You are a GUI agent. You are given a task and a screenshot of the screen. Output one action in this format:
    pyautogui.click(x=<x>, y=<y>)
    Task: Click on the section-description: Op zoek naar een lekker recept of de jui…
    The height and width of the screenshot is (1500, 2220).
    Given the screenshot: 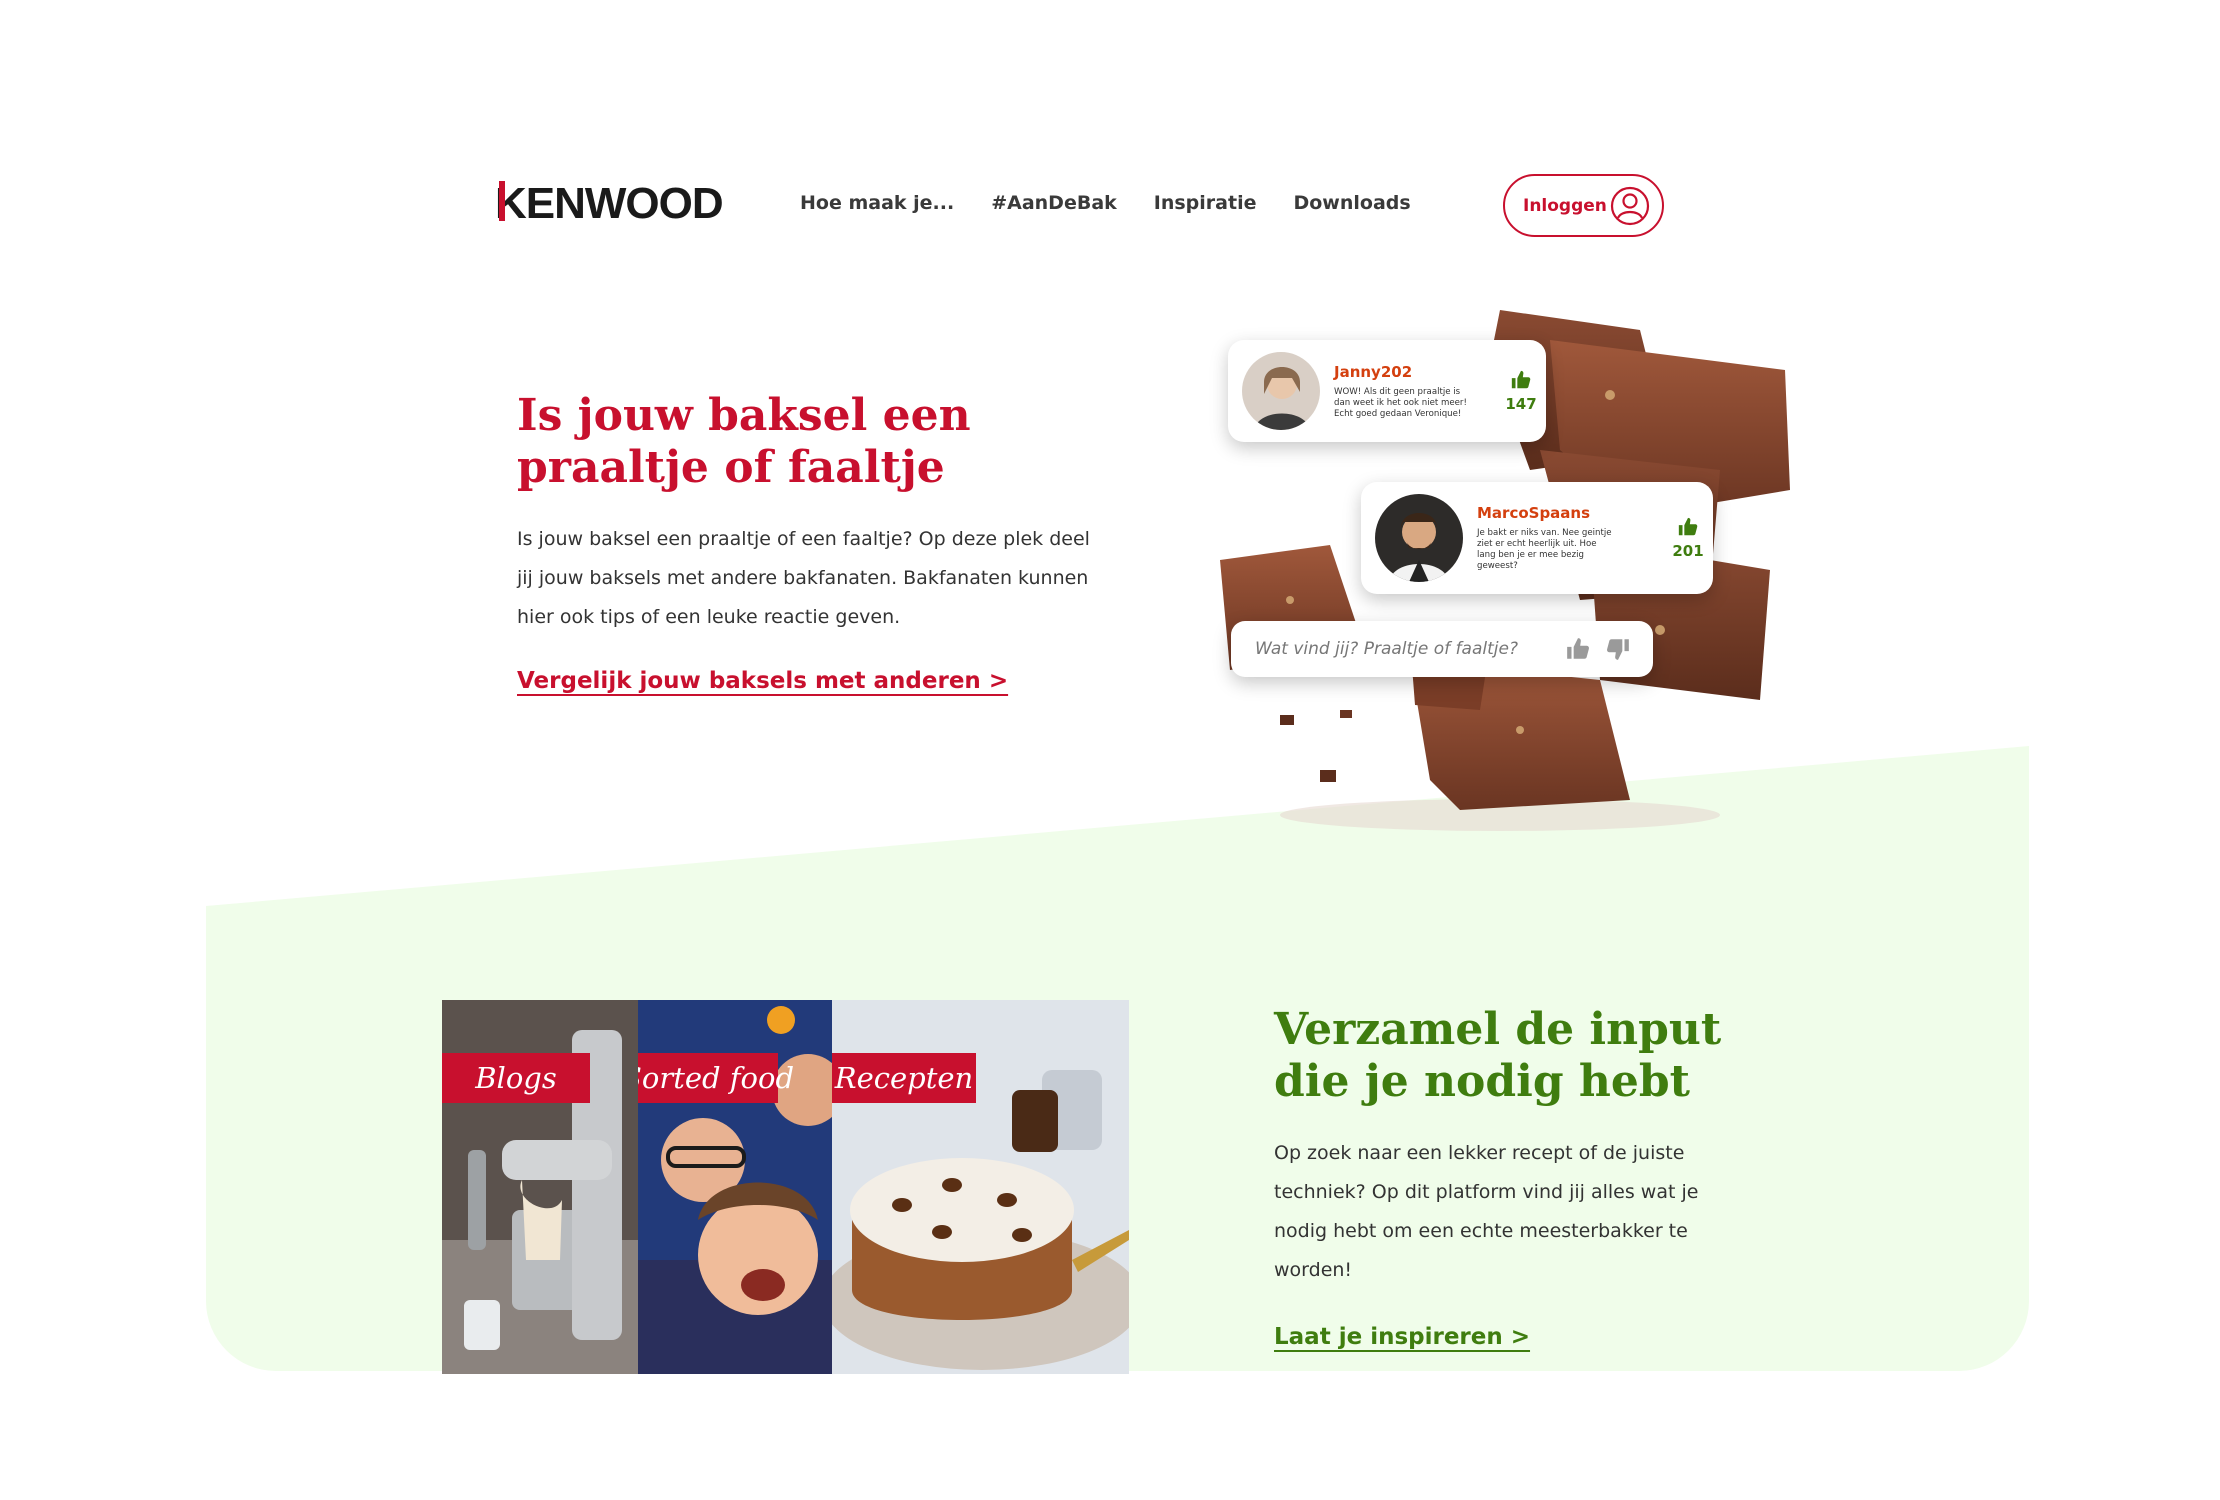 What is the action you would take?
    pyautogui.click(x=1486, y=1211)
    